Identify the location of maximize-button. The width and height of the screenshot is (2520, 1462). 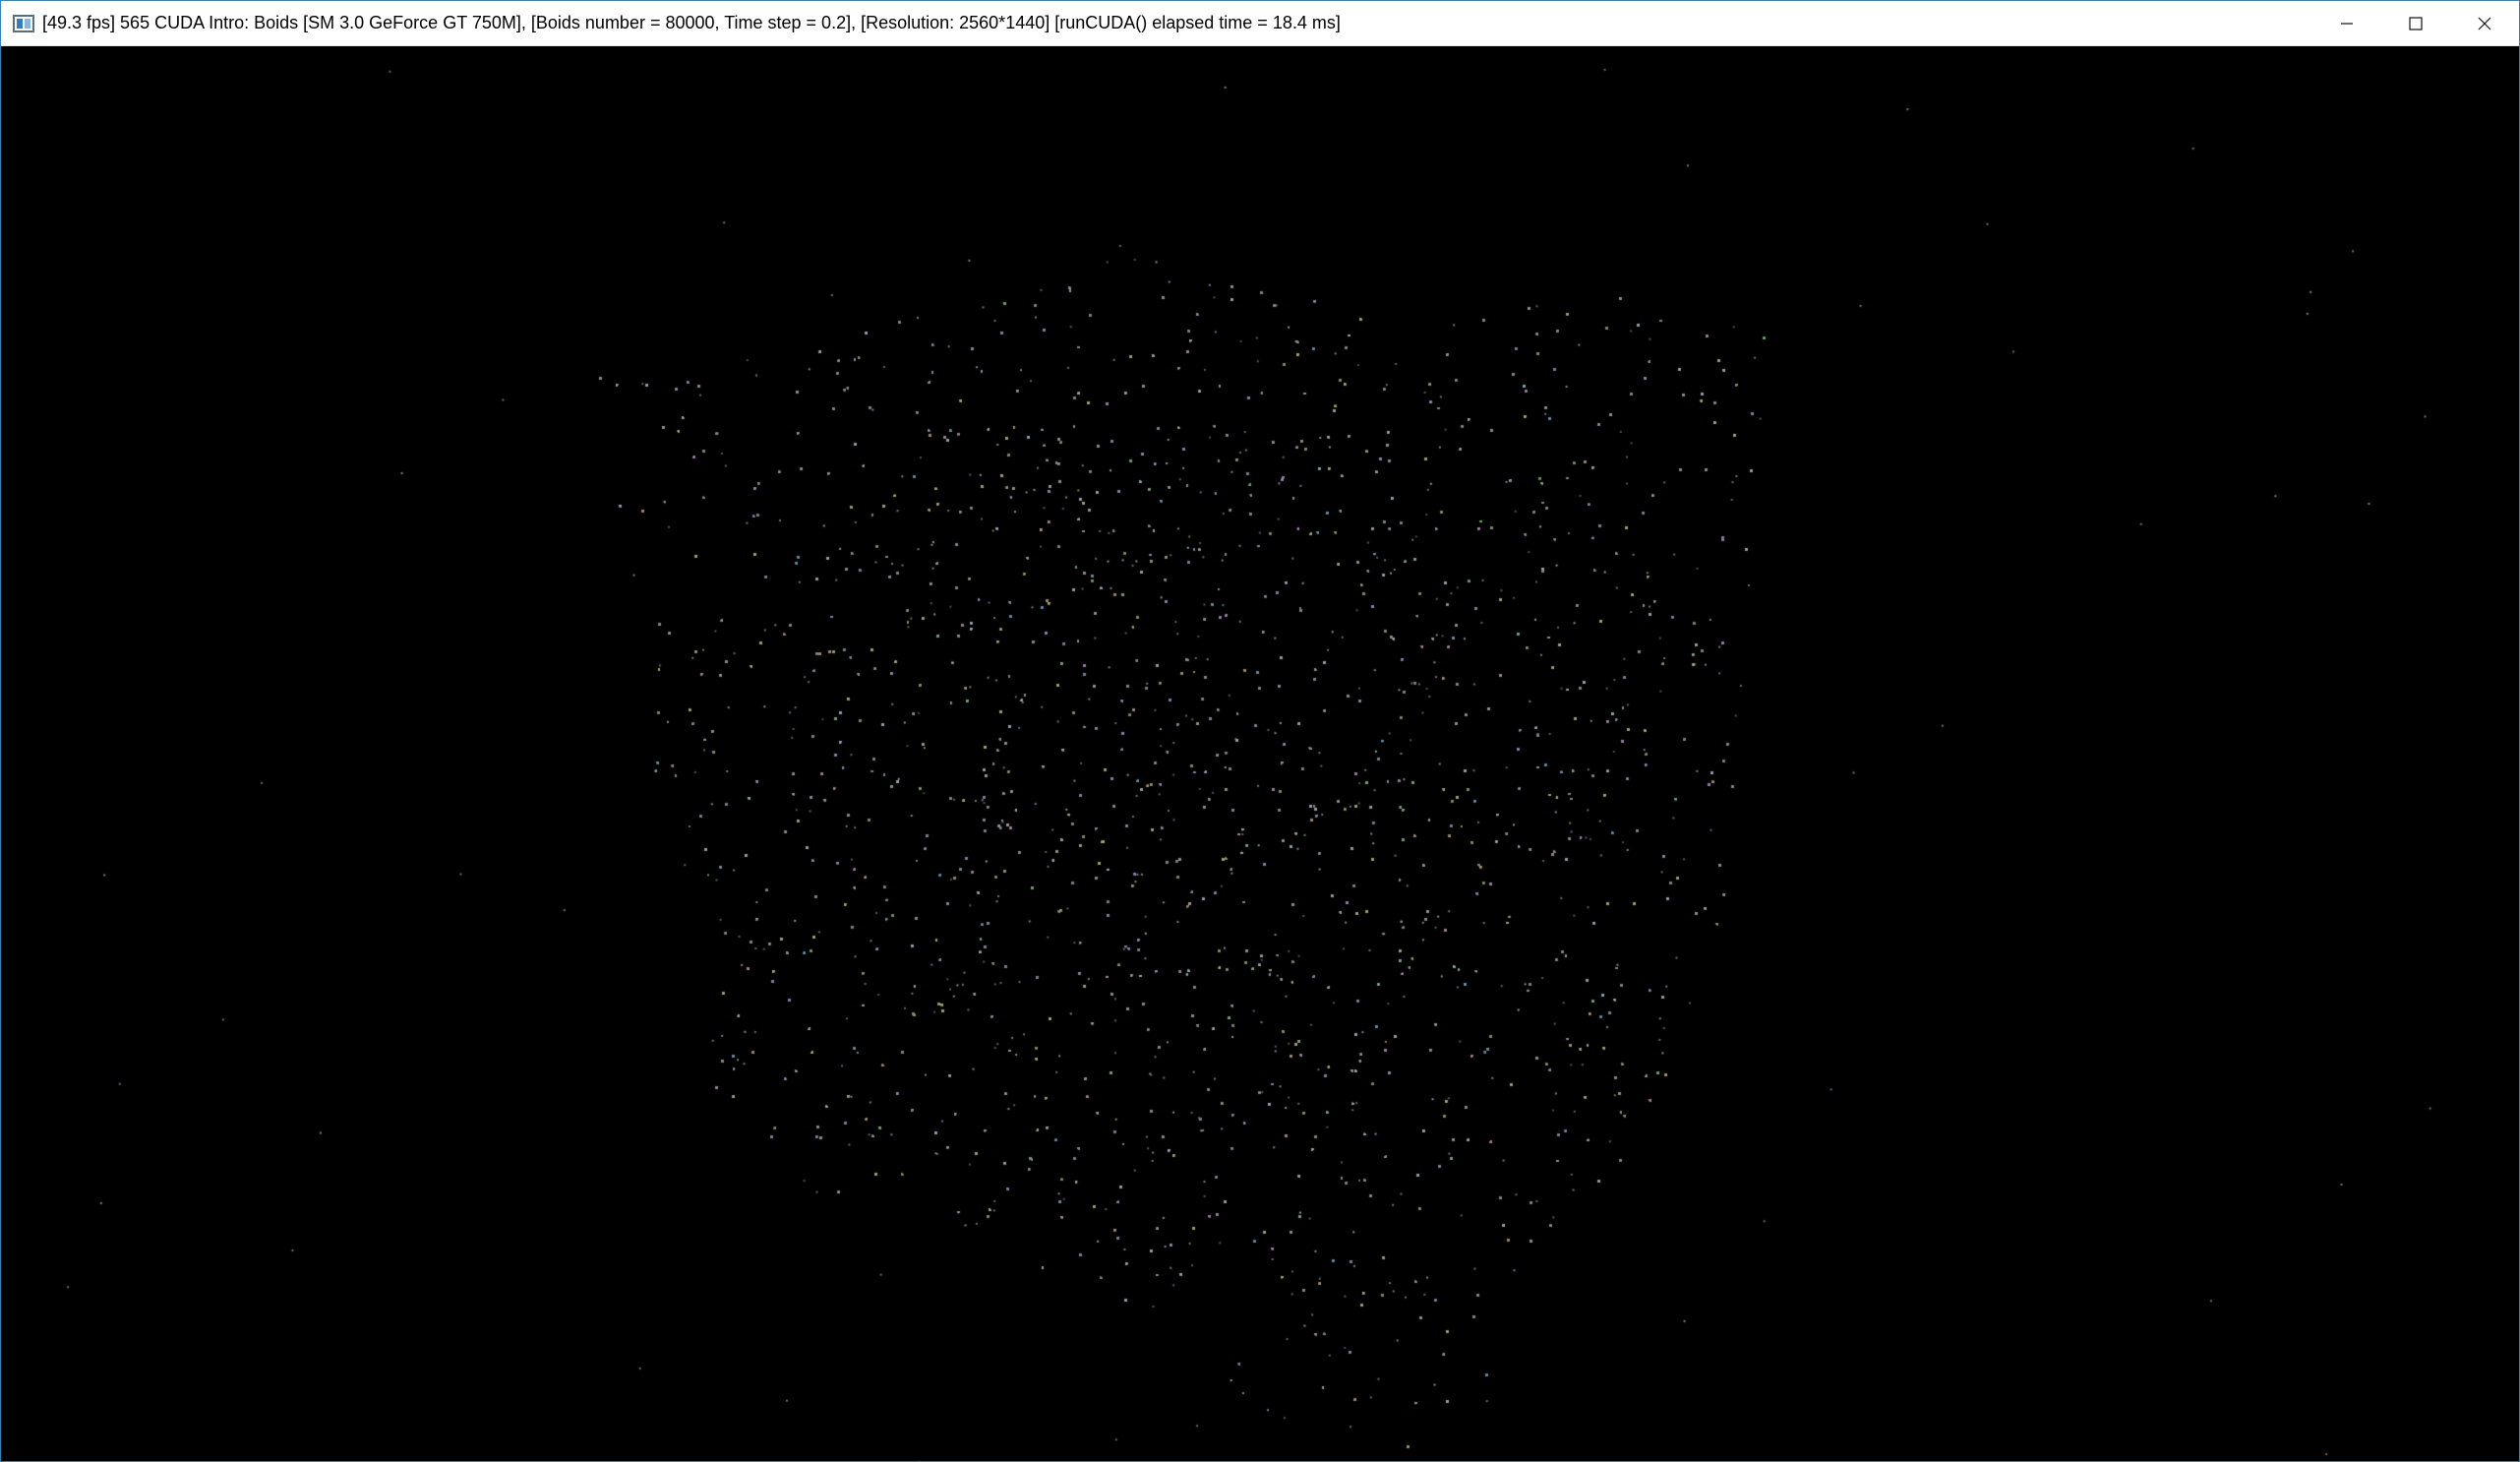
(2415, 23).